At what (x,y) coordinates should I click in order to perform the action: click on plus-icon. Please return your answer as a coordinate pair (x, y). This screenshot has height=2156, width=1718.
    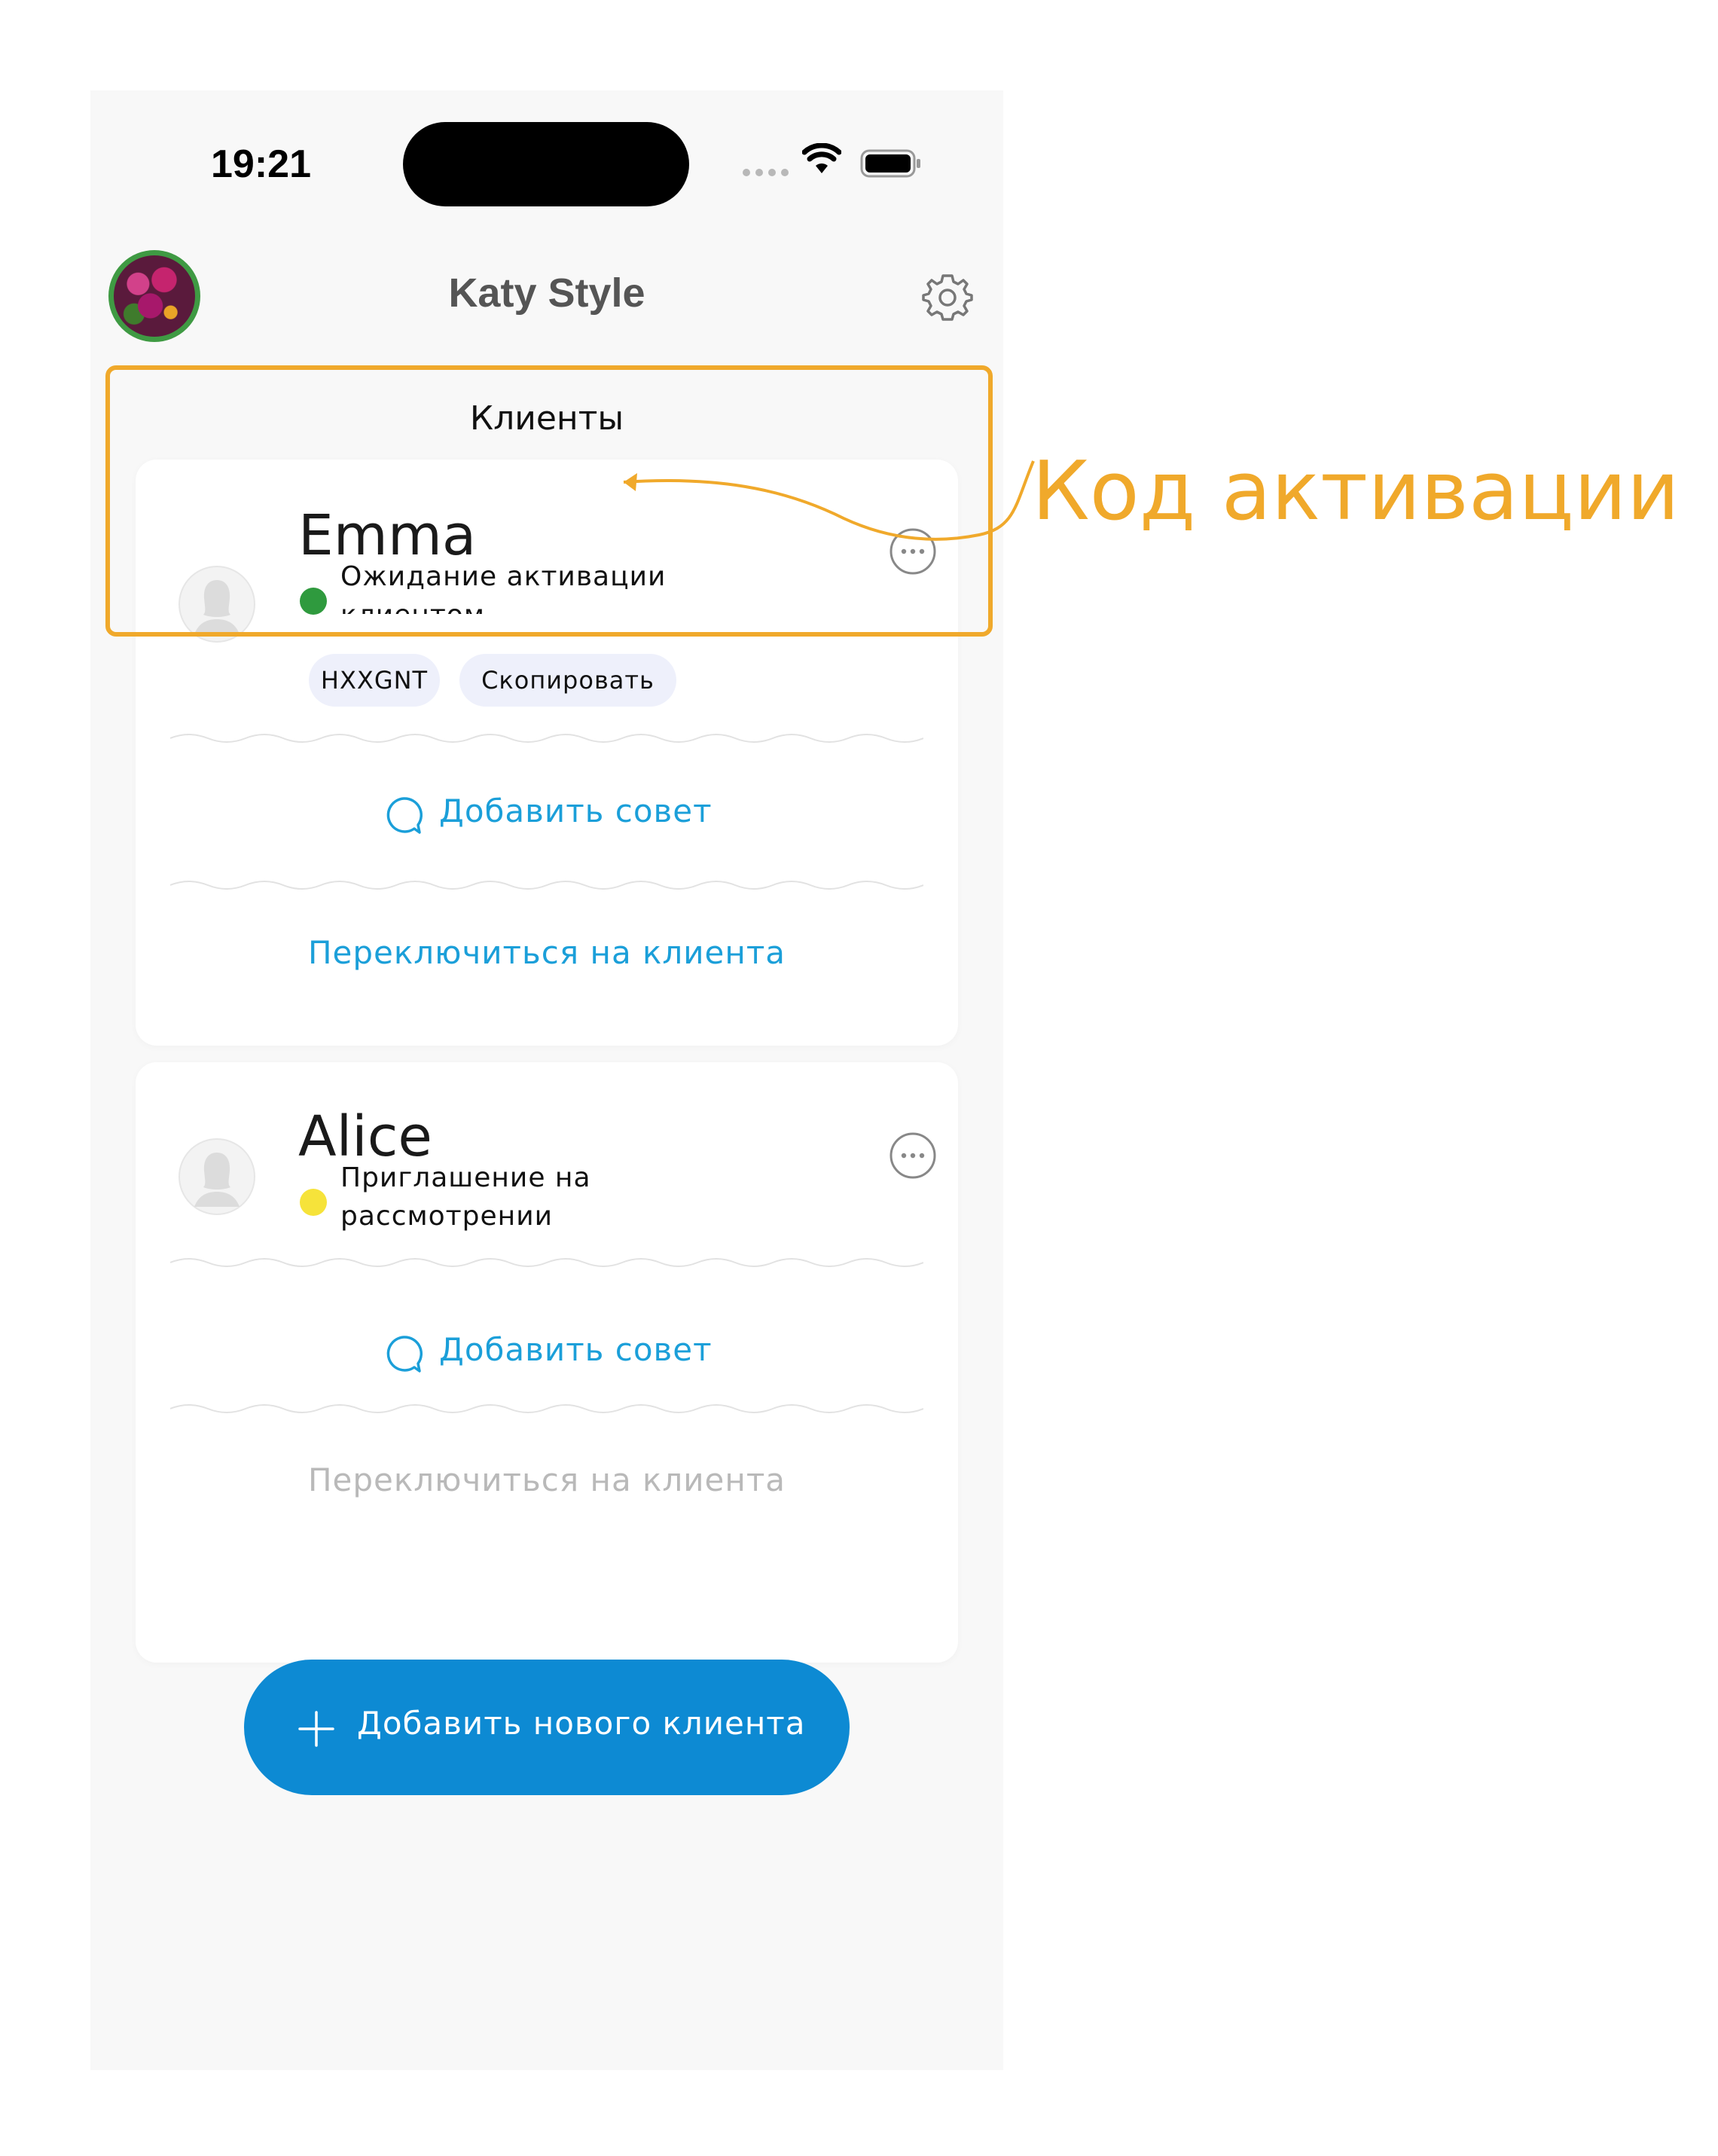
    Looking at the image, I should click on (316, 1729).